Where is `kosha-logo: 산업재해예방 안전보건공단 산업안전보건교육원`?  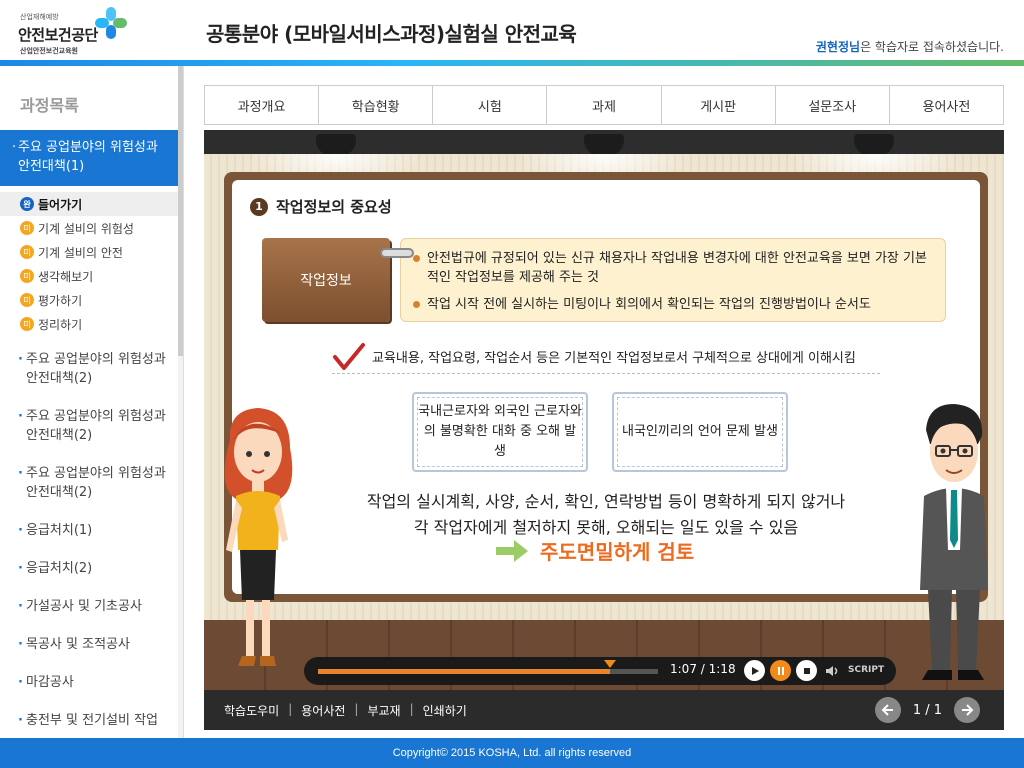 kosha-logo: 산업재해예방 안전보건공단 산업안전보건교육원 is located at coordinates (78, 31).